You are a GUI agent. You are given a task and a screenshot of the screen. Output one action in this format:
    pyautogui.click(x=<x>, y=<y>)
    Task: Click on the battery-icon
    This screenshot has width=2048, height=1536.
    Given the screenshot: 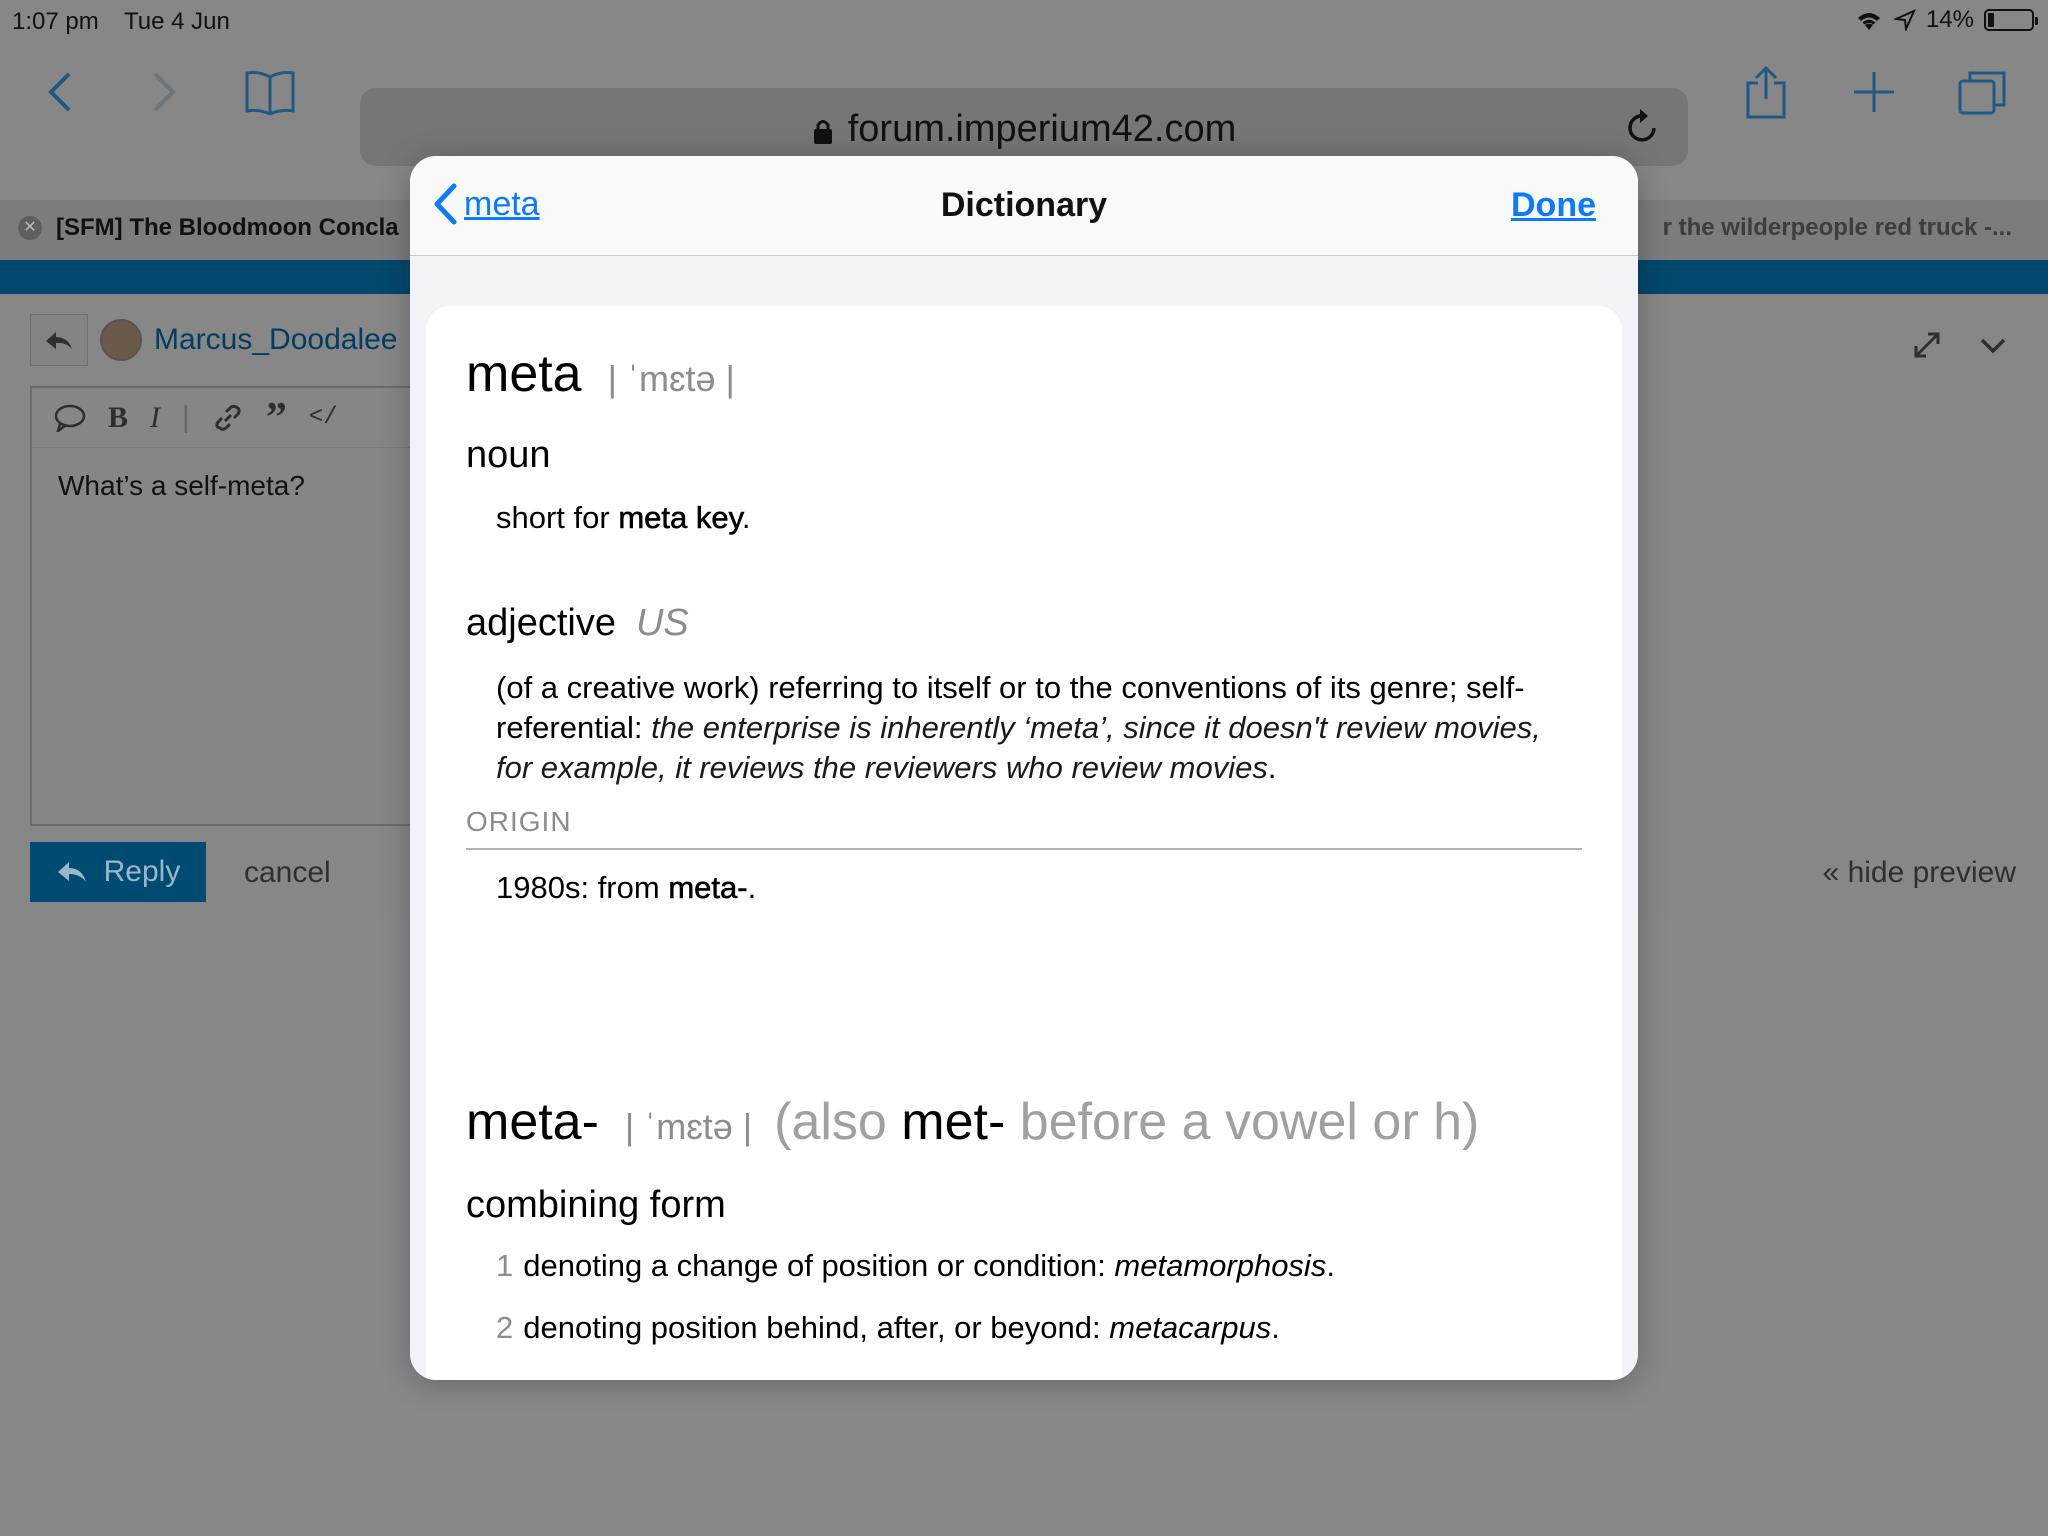 What is the action you would take?
    pyautogui.click(x=2011, y=20)
    